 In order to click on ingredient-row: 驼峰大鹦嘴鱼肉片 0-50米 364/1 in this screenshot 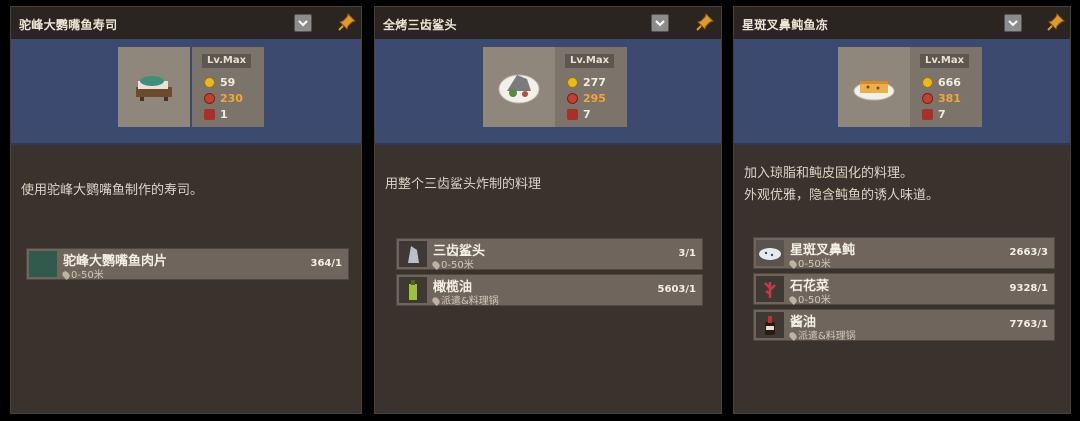, I will do `click(187, 264)`.